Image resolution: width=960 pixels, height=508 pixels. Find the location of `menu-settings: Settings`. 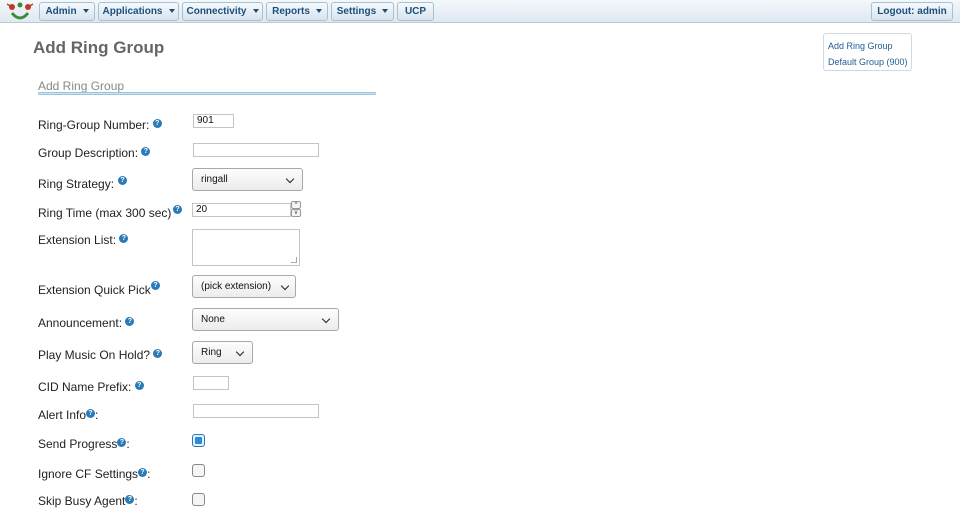

menu-settings: Settings is located at coordinates (362, 11).